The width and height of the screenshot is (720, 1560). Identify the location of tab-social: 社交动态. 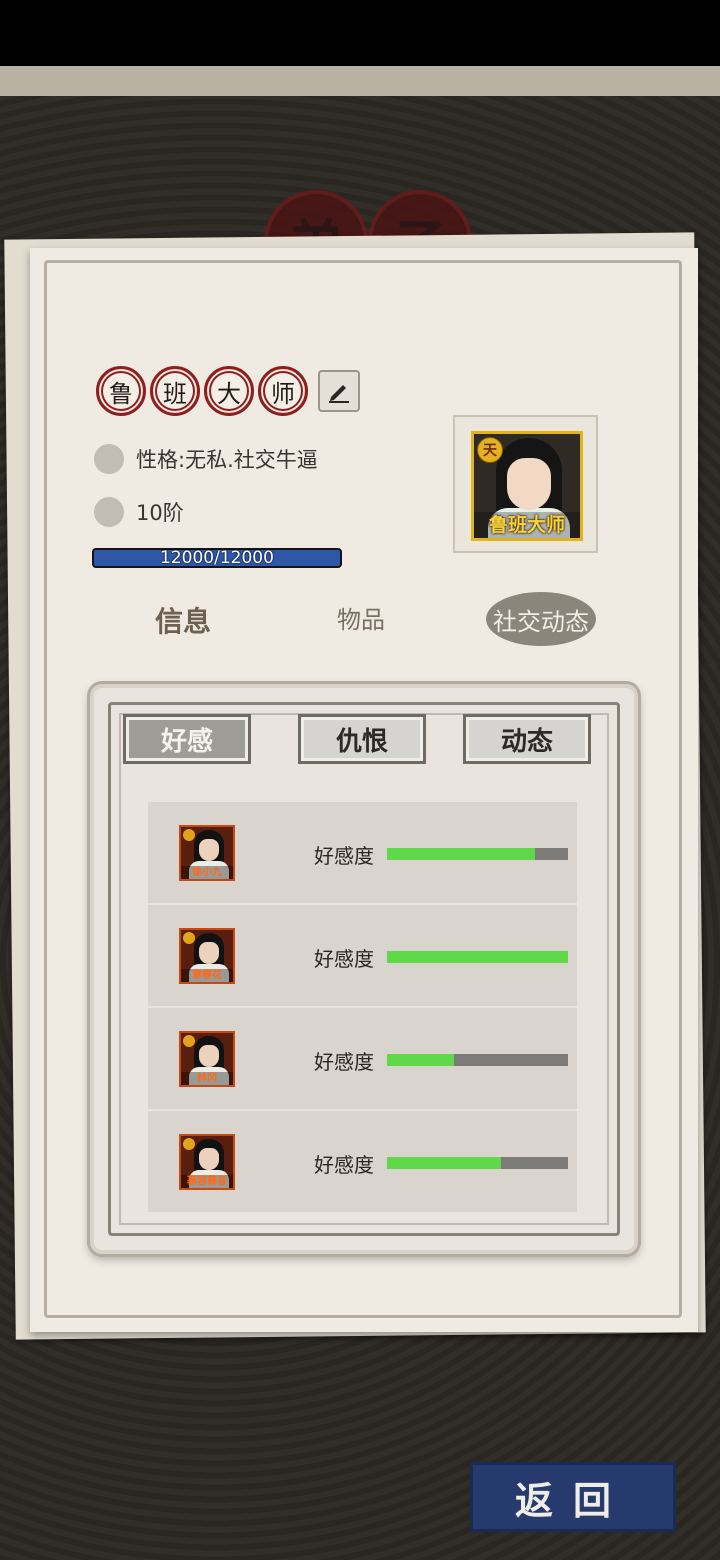
(541, 619).